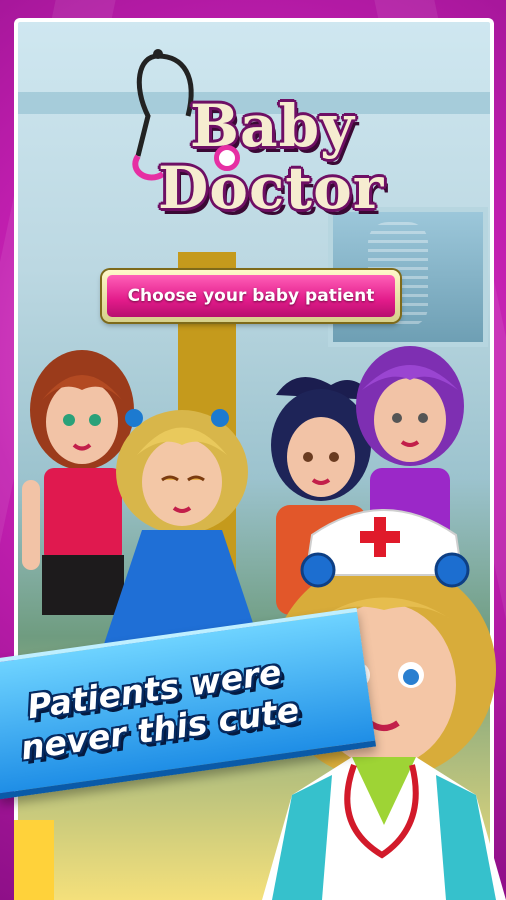 Image resolution: width=506 pixels, height=900 pixels. I want to click on yellow-corner, so click(34, 860).